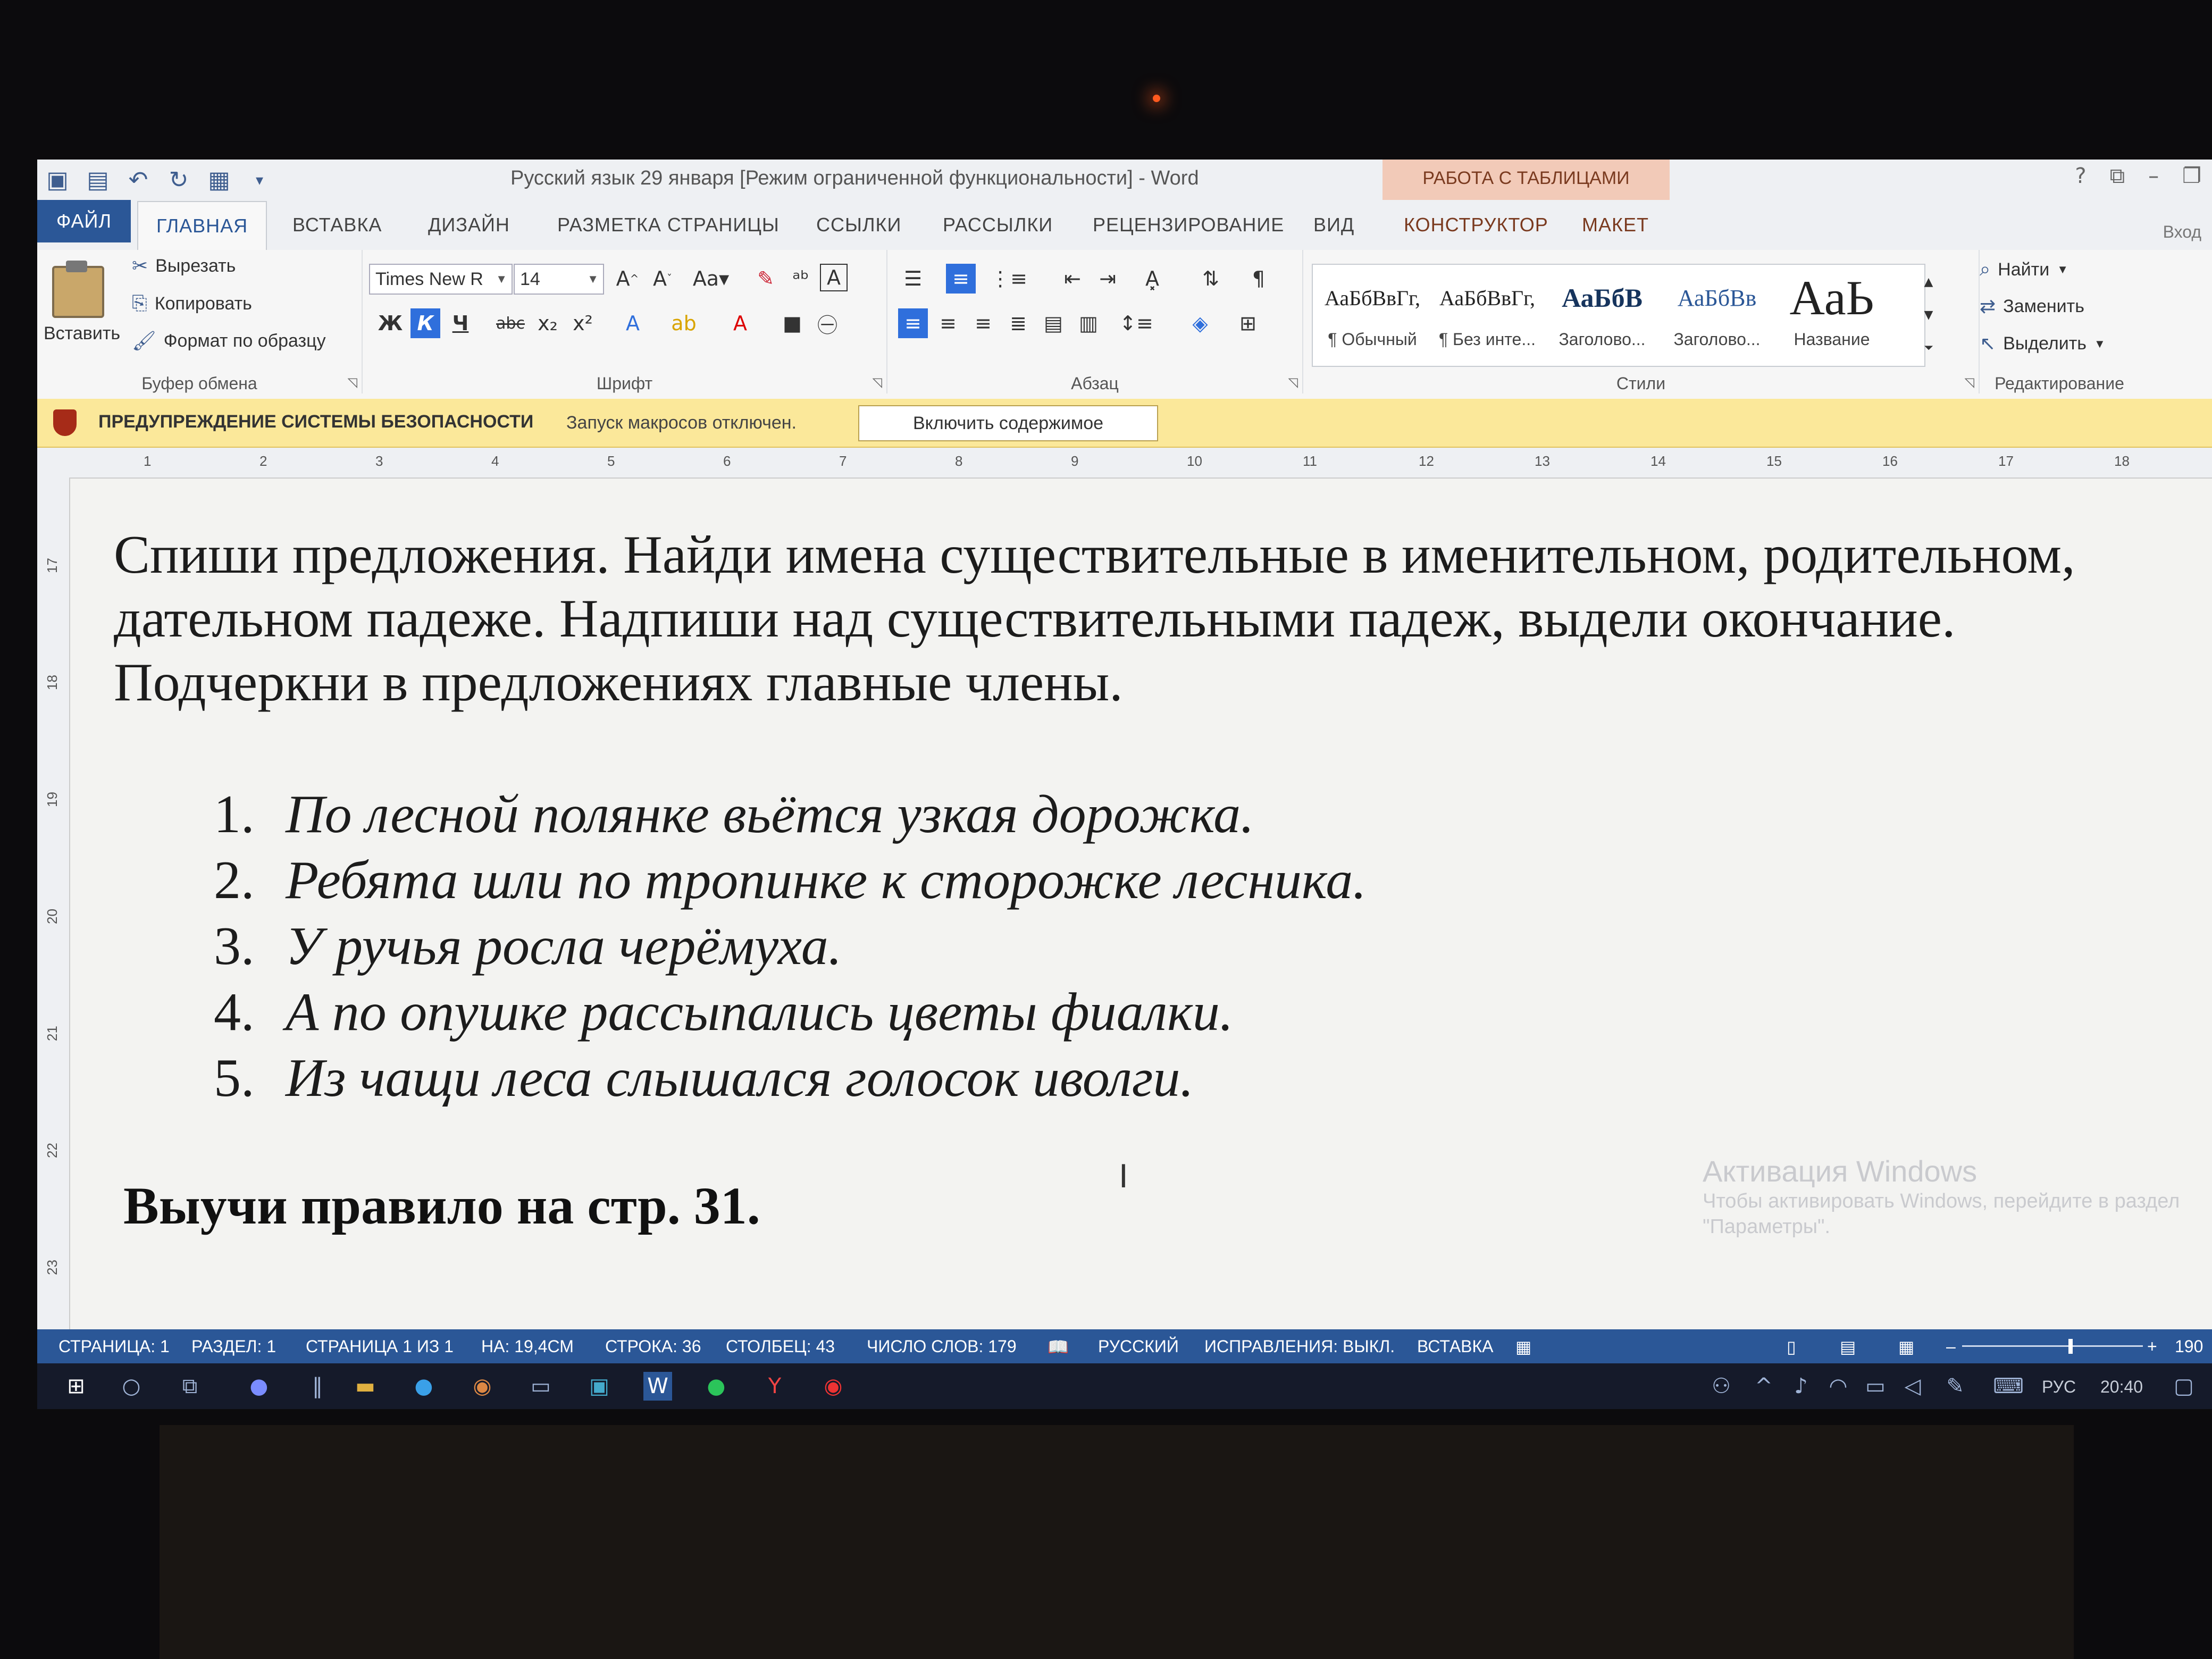 This screenshot has width=2212, height=1659. I want to click on show-marks-icon: ¶, so click(1258, 279).